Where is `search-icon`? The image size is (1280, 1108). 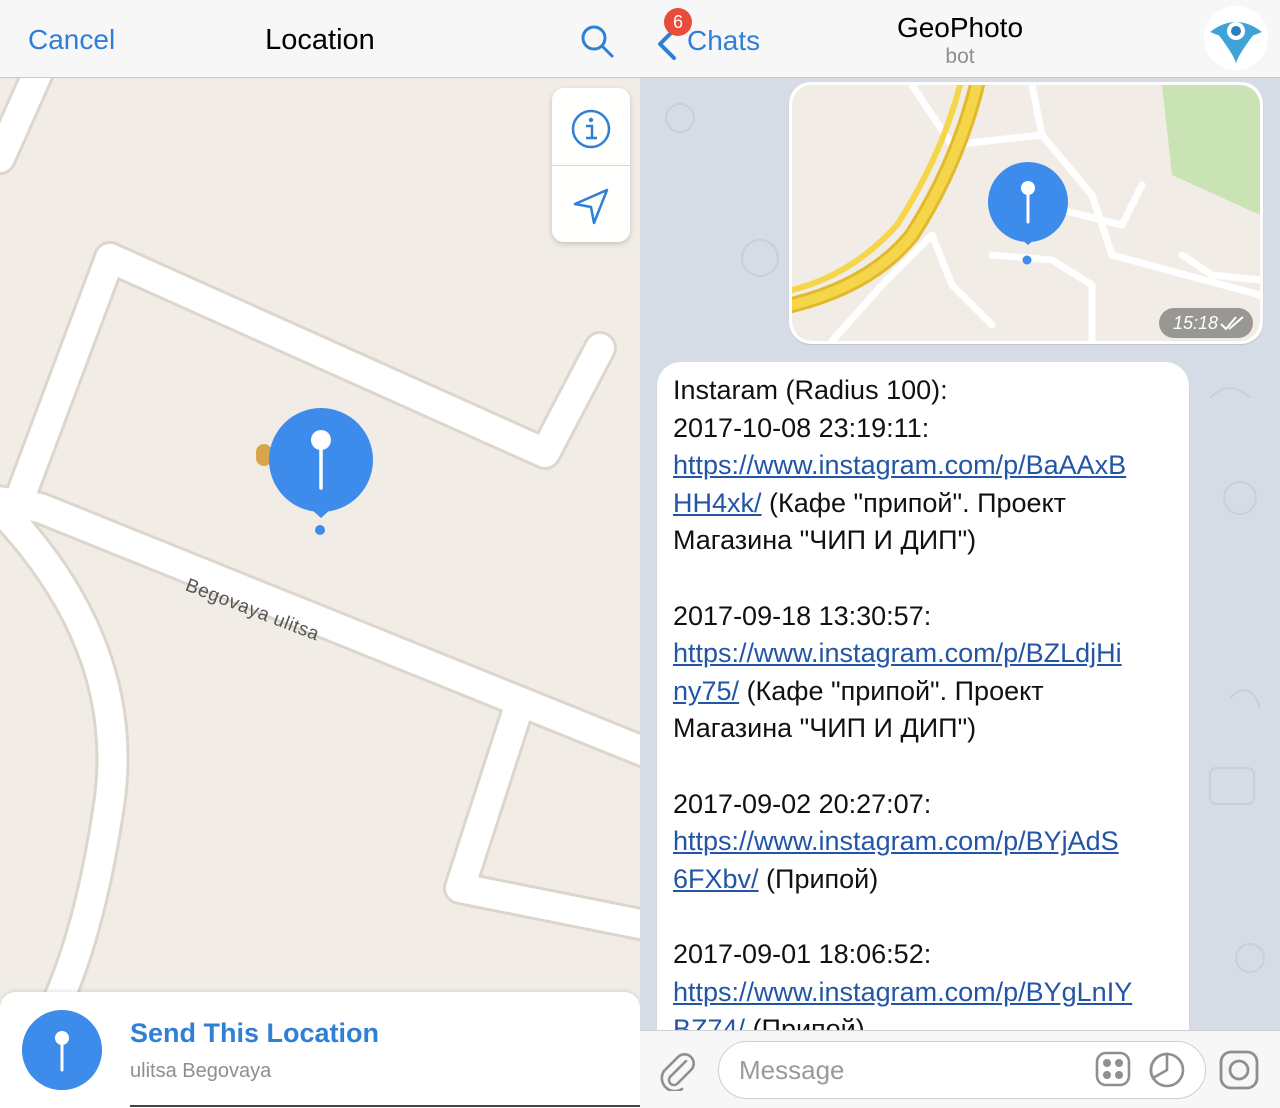 search-icon is located at coordinates (598, 42).